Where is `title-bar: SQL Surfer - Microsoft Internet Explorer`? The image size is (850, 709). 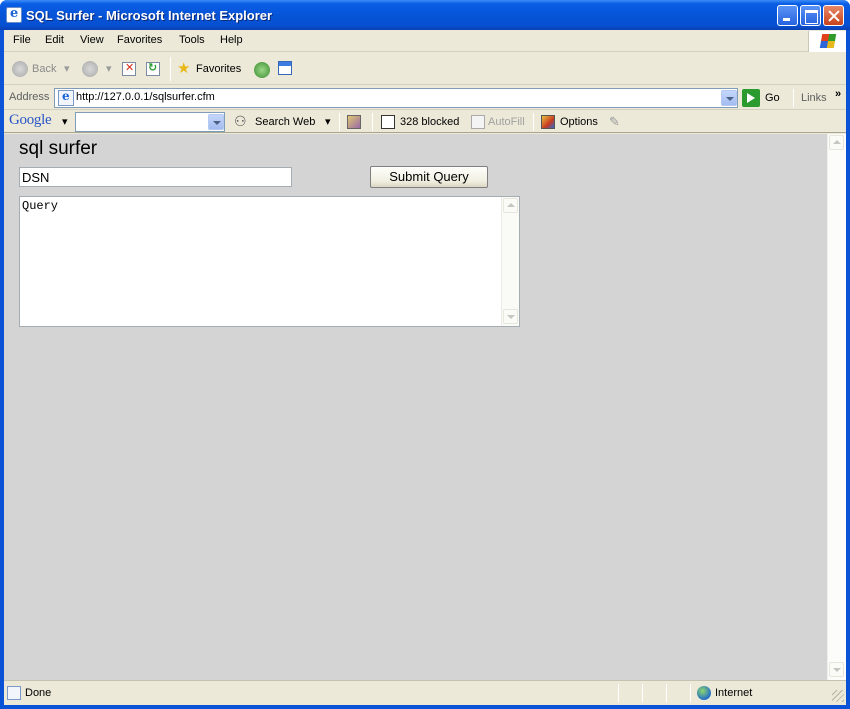 title-bar: SQL Surfer - Microsoft Internet Explorer is located at coordinates (425, 15).